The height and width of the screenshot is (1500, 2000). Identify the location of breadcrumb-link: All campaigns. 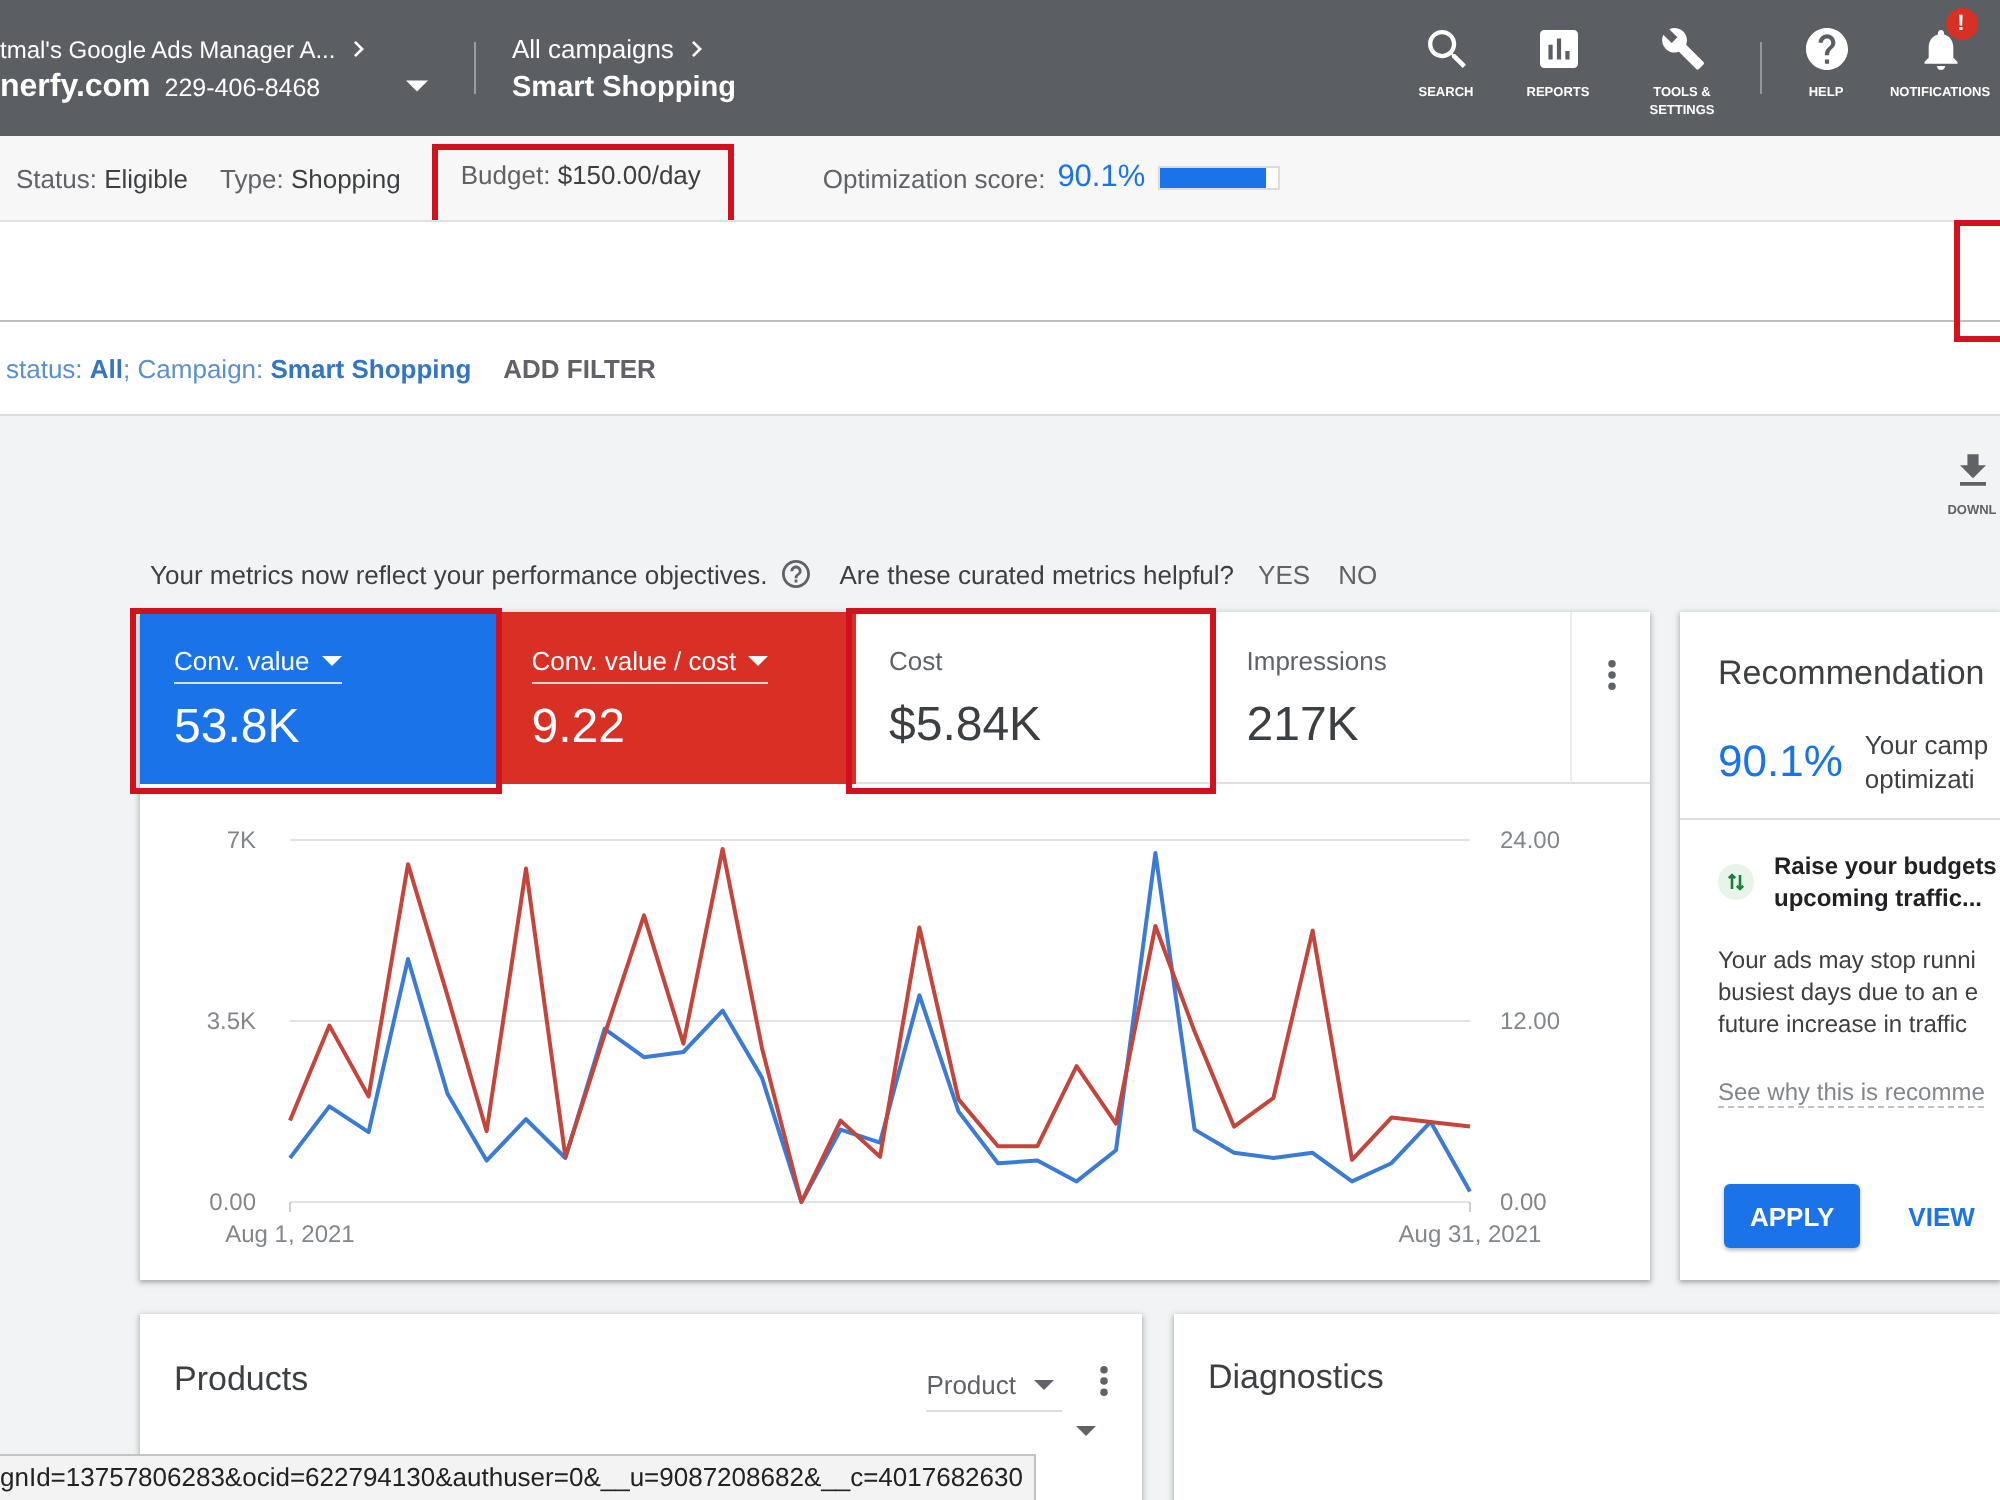
(593, 49).